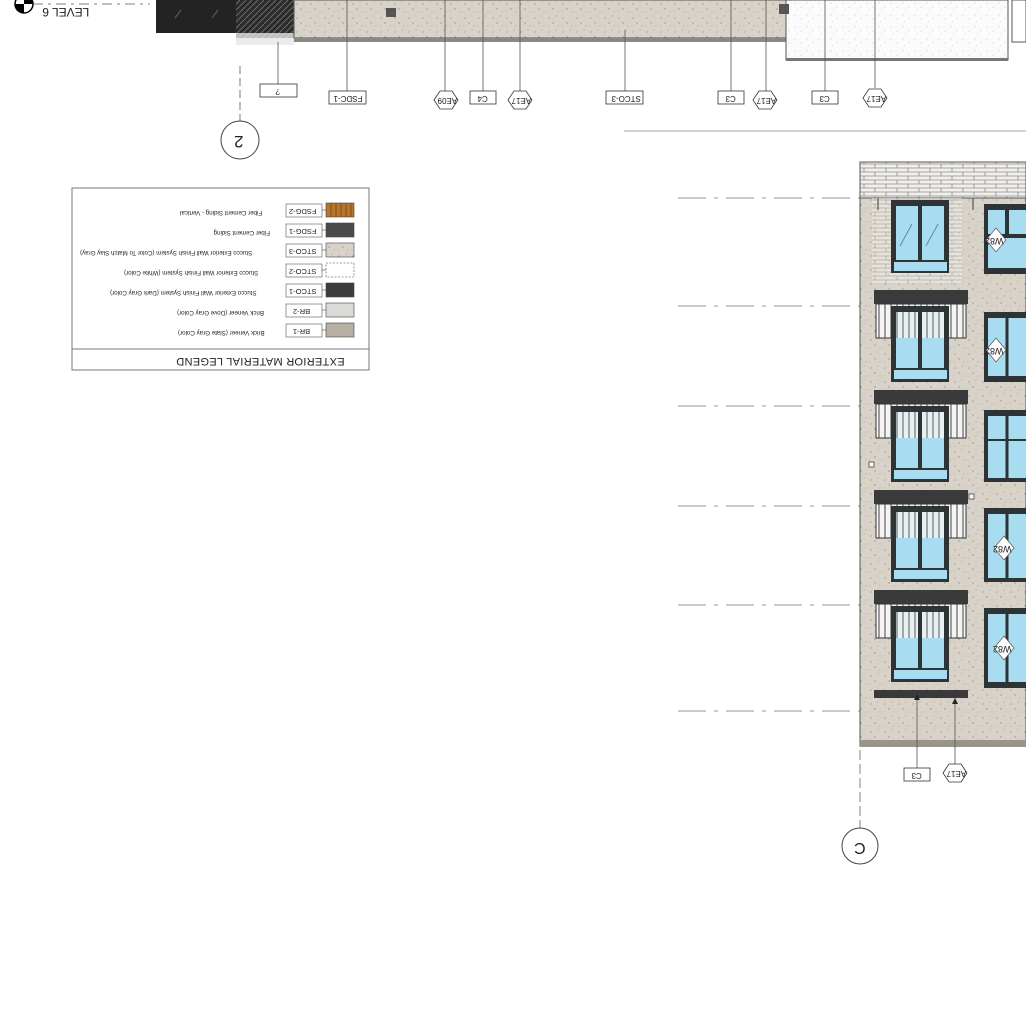  I want to click on bottom-callout-ae17: AE17, so click(955, 773).